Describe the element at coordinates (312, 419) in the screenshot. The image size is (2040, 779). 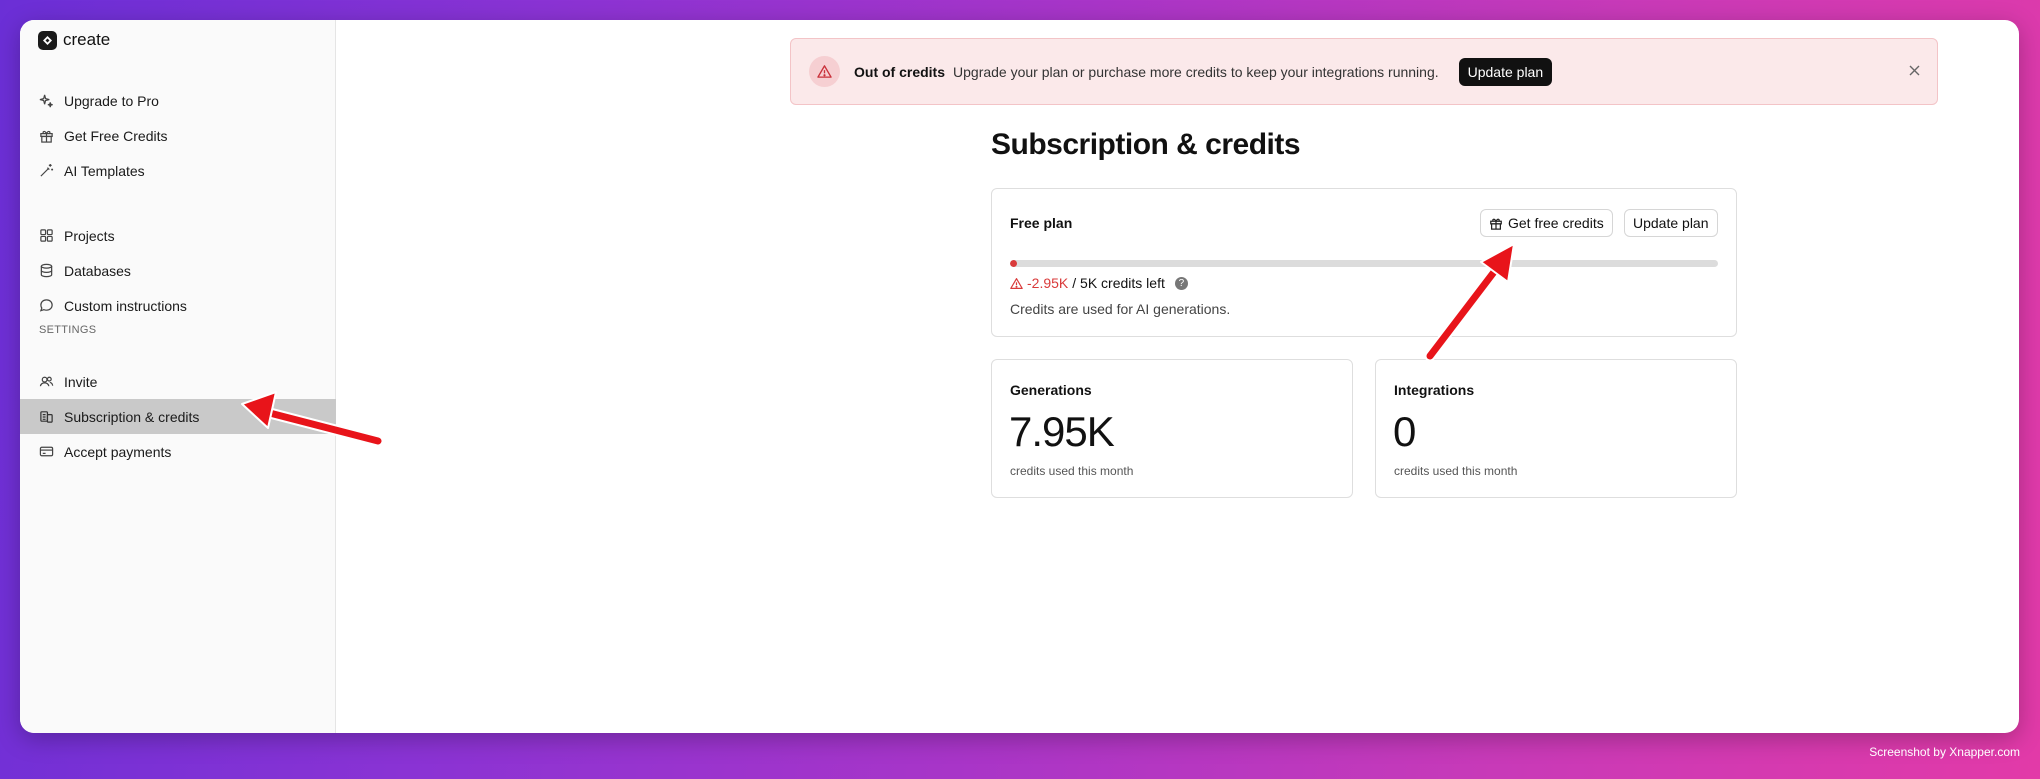
I see `arrow-to-subscription-icon` at that location.